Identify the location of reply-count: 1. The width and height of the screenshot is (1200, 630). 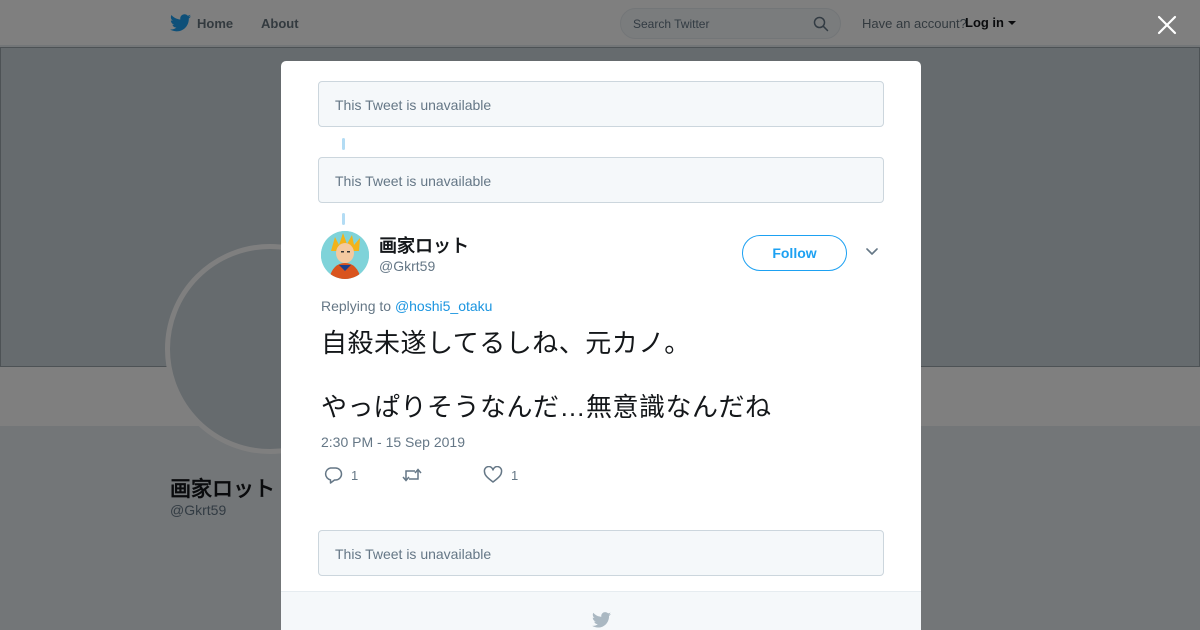
(355, 475).